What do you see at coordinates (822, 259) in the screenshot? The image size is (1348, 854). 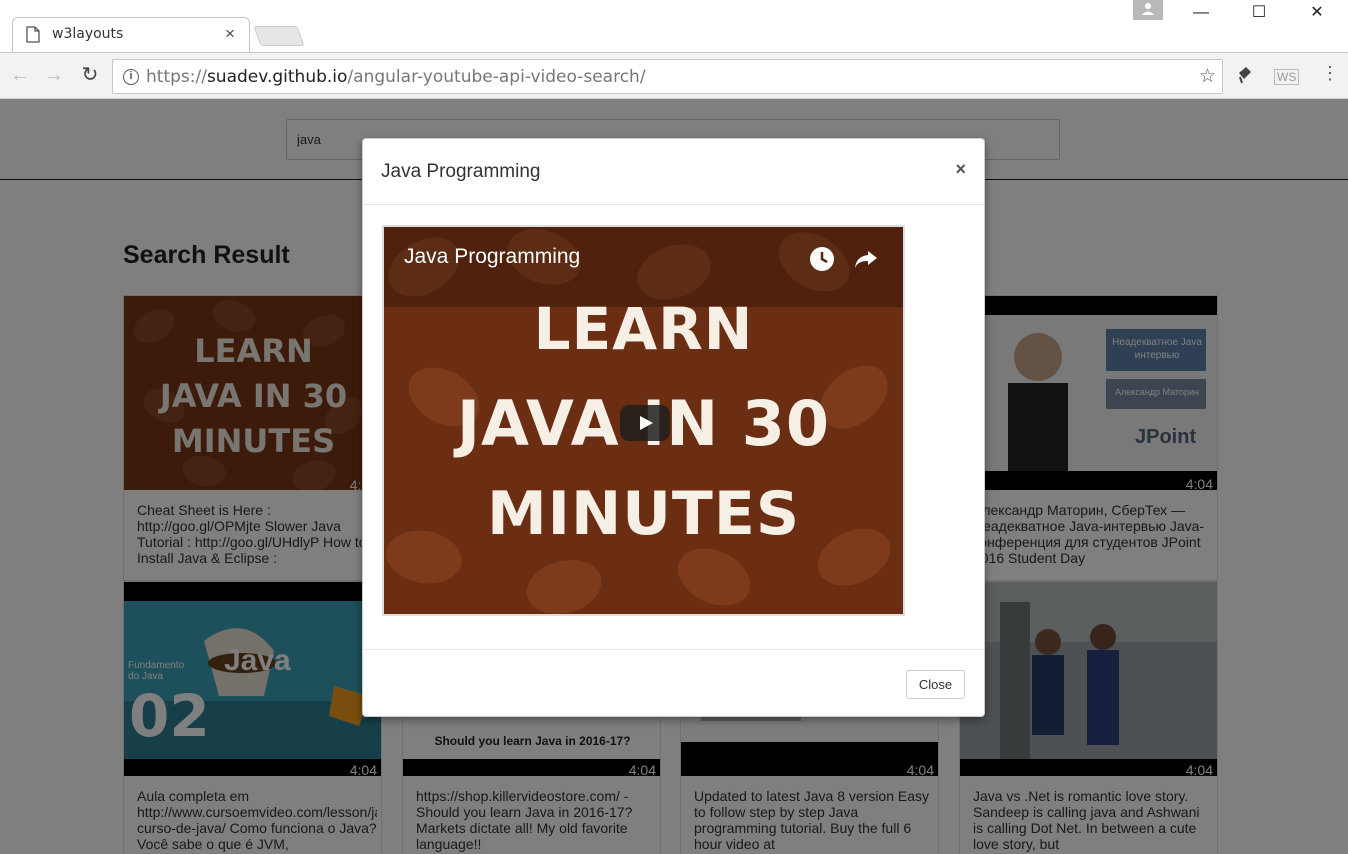 I see `watch-later-clock-icon` at bounding box center [822, 259].